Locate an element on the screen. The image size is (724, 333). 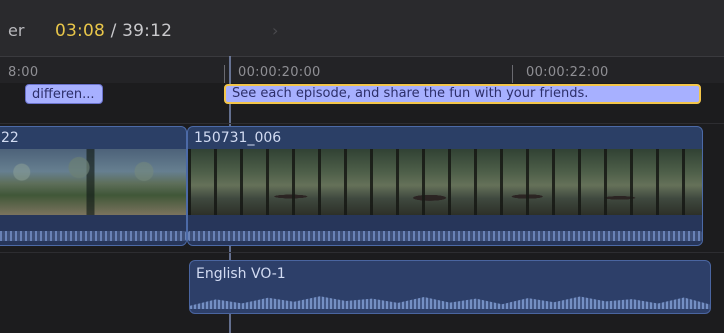
audio-waveform-vo is located at coordinates (450, 302).